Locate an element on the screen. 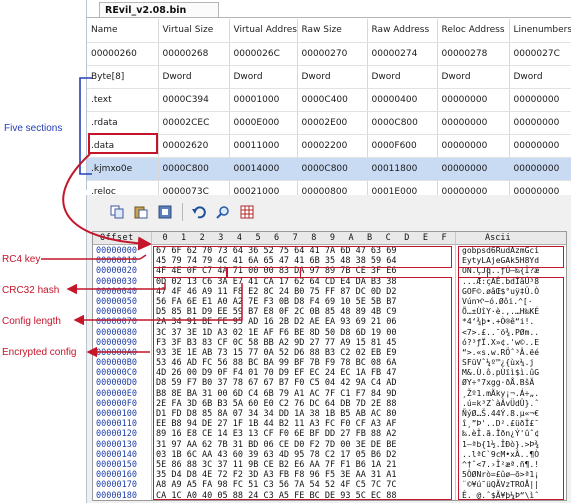 The width and height of the screenshot is (571, 503). table-cell: .kjmxo0e is located at coordinates (123, 169).